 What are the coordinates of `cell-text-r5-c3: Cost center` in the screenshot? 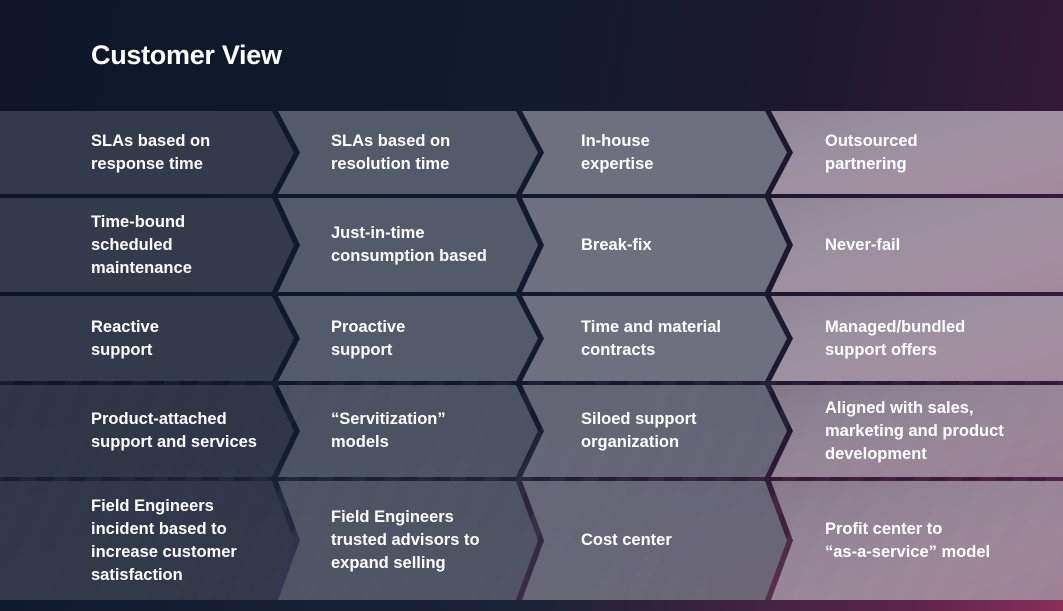 It's located at (626, 540).